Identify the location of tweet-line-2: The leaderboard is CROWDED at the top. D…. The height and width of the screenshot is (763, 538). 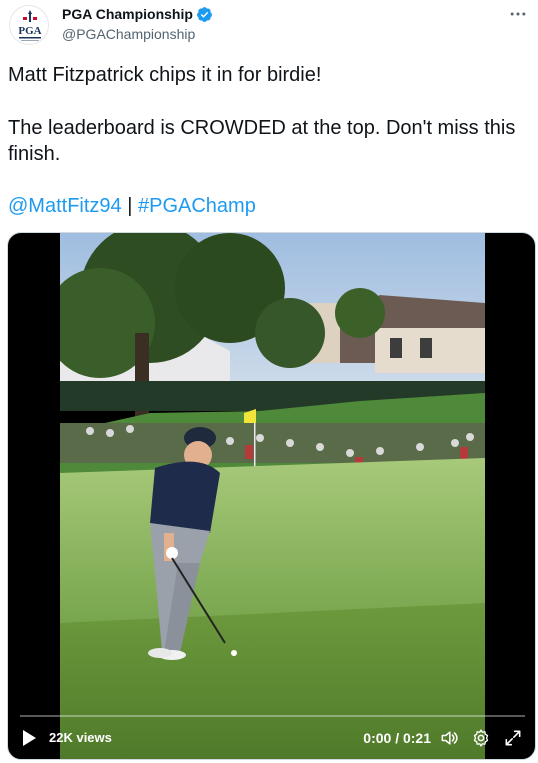
(262, 141).